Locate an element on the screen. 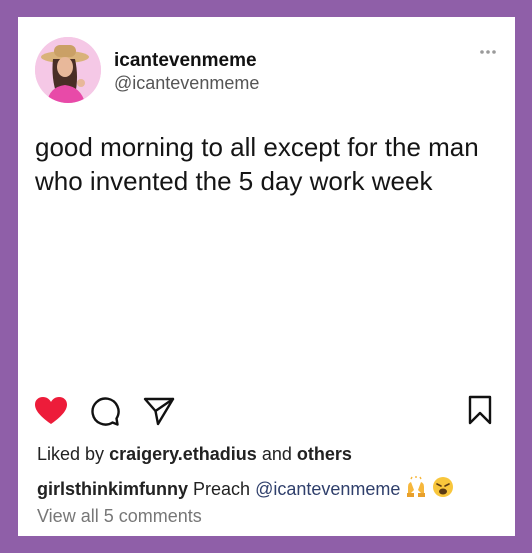 This screenshot has height=553, width=532. comment-preview: girlsthinkimfunny Preach @icantevenmeme is located at coordinates (245, 488).